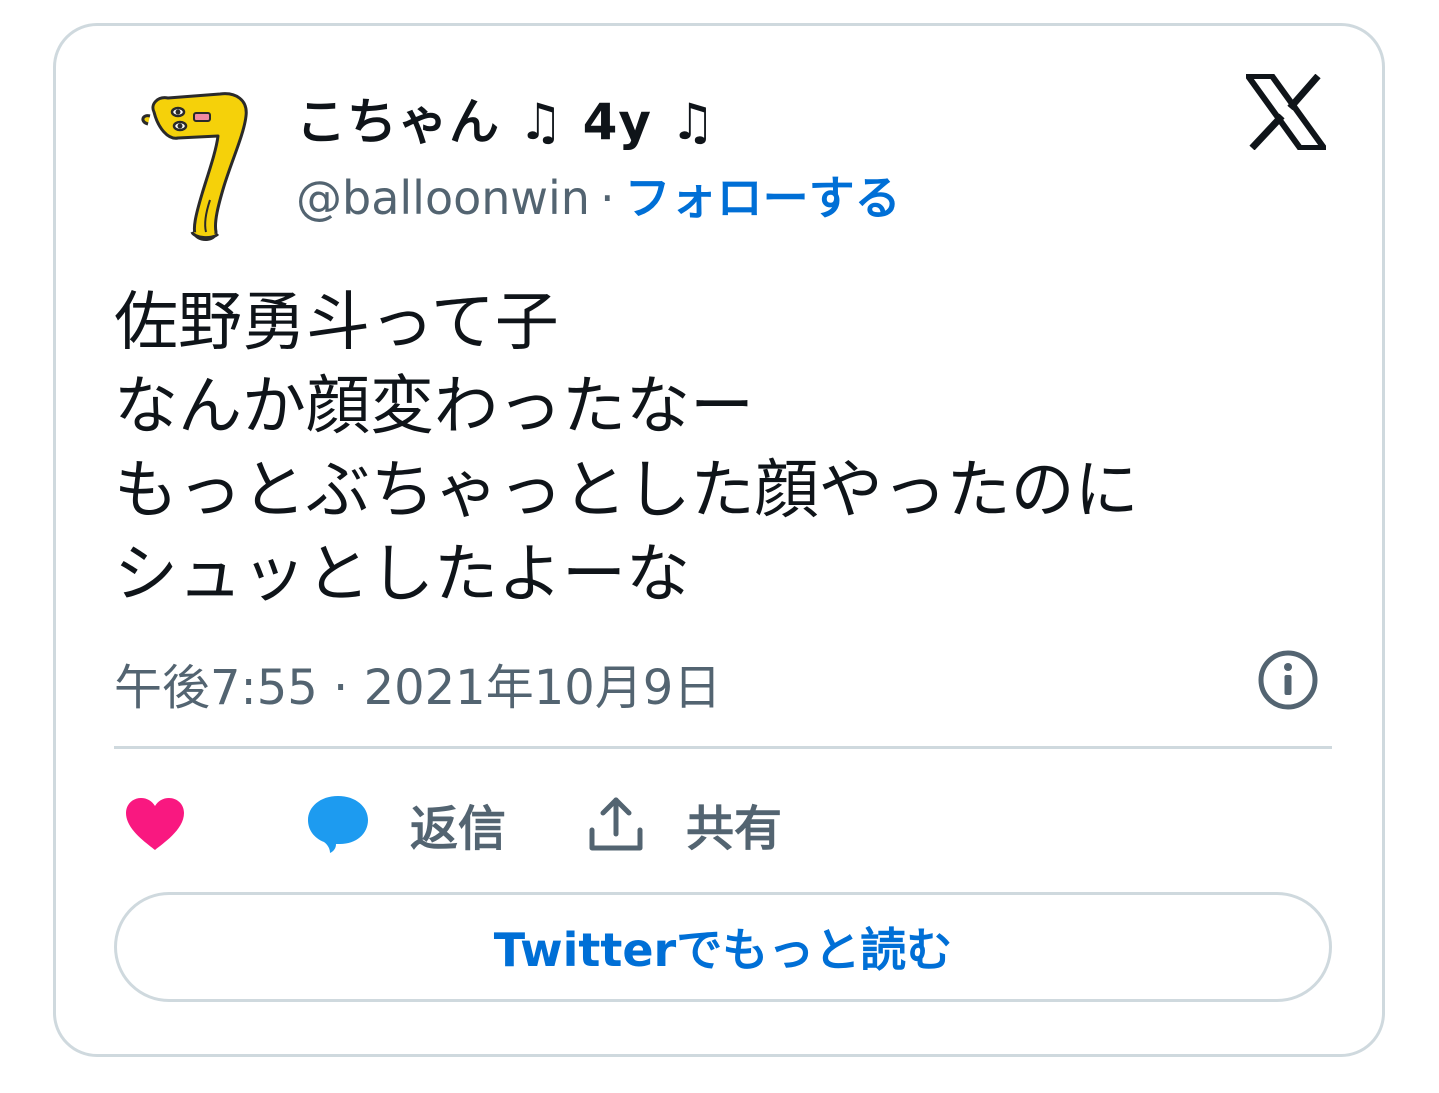  Describe the element at coordinates (458, 829) in the screenshot. I see `reply-label: 返信` at that location.